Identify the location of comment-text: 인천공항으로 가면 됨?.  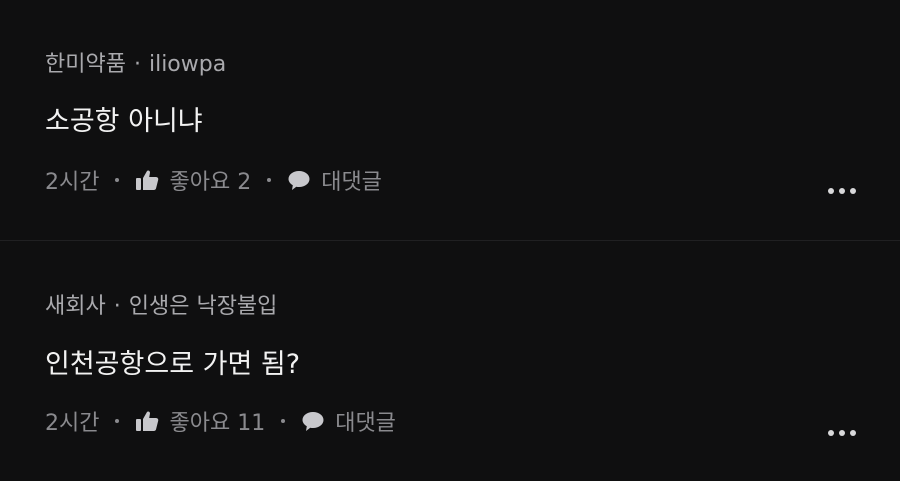
(173, 364).